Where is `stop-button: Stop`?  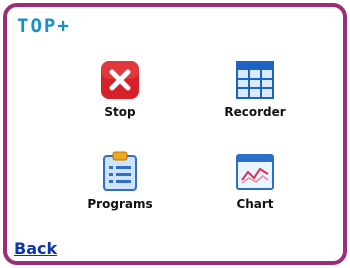
stop-button: Stop is located at coordinates (120, 89).